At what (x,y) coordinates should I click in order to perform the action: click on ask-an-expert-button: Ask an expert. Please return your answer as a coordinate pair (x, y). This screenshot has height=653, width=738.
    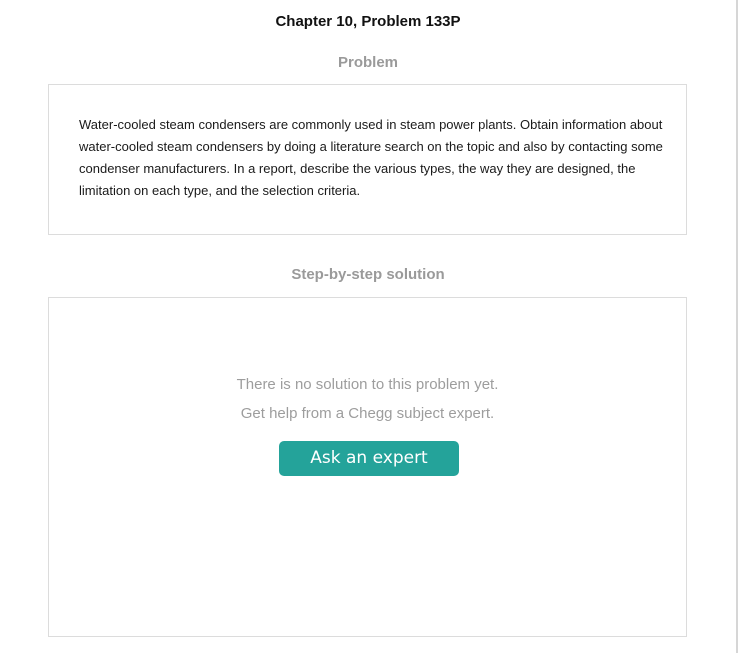
    Looking at the image, I should click on (369, 458).